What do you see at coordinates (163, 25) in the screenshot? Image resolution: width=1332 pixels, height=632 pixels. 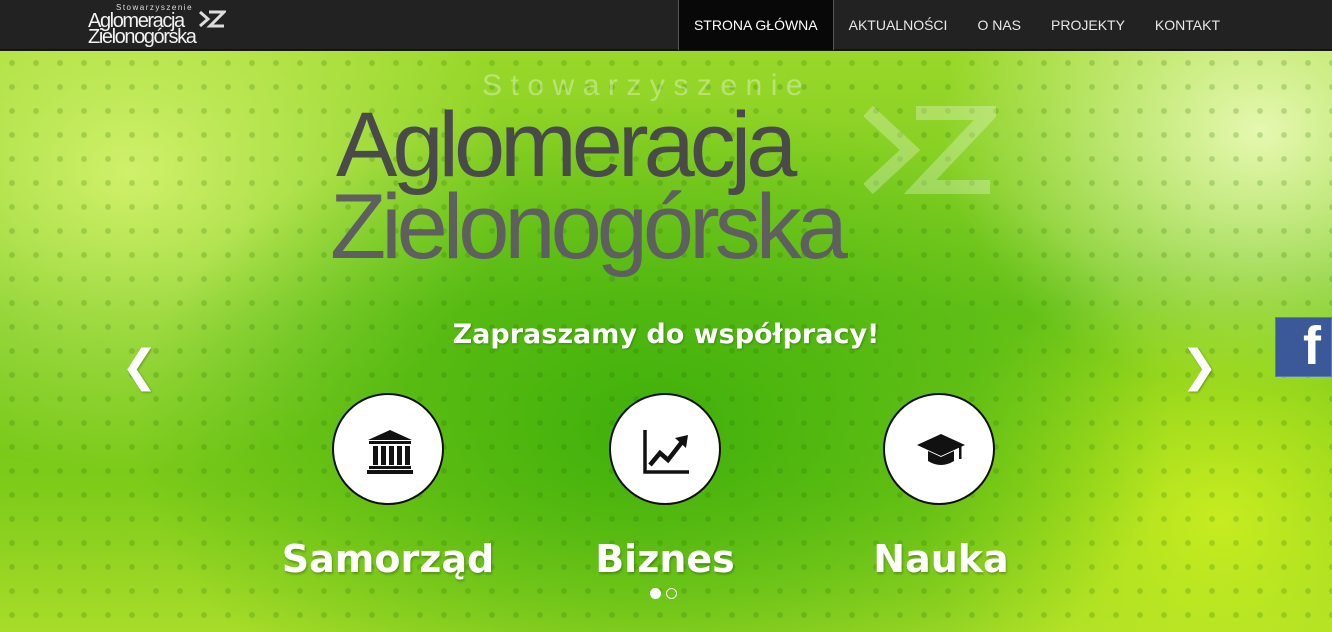 I see `brand-logo: Stowarzyszenie Aglomeracja Zielonogórska` at bounding box center [163, 25].